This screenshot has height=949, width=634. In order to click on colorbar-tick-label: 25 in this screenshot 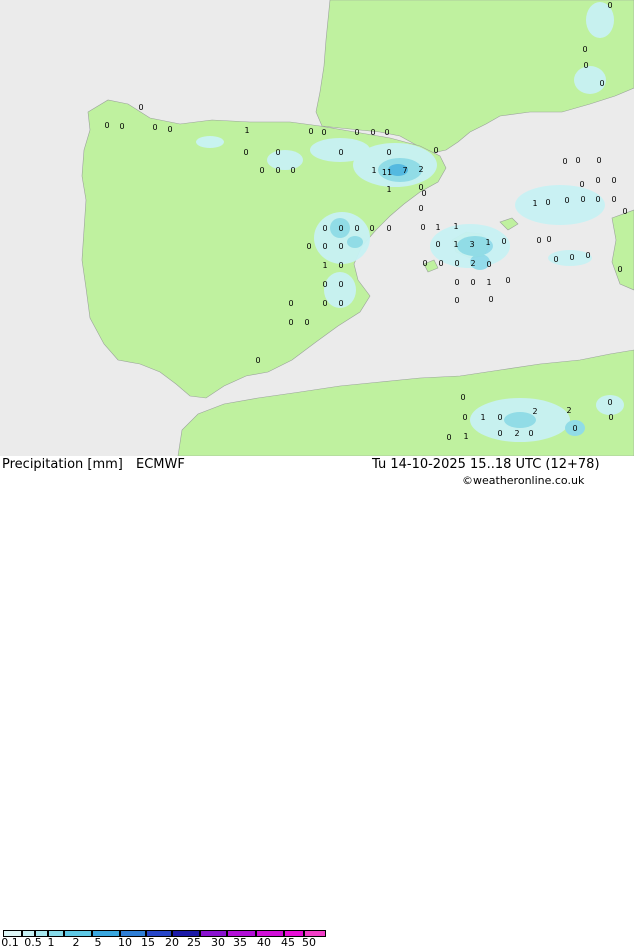, I will do `click(194, 942)`.